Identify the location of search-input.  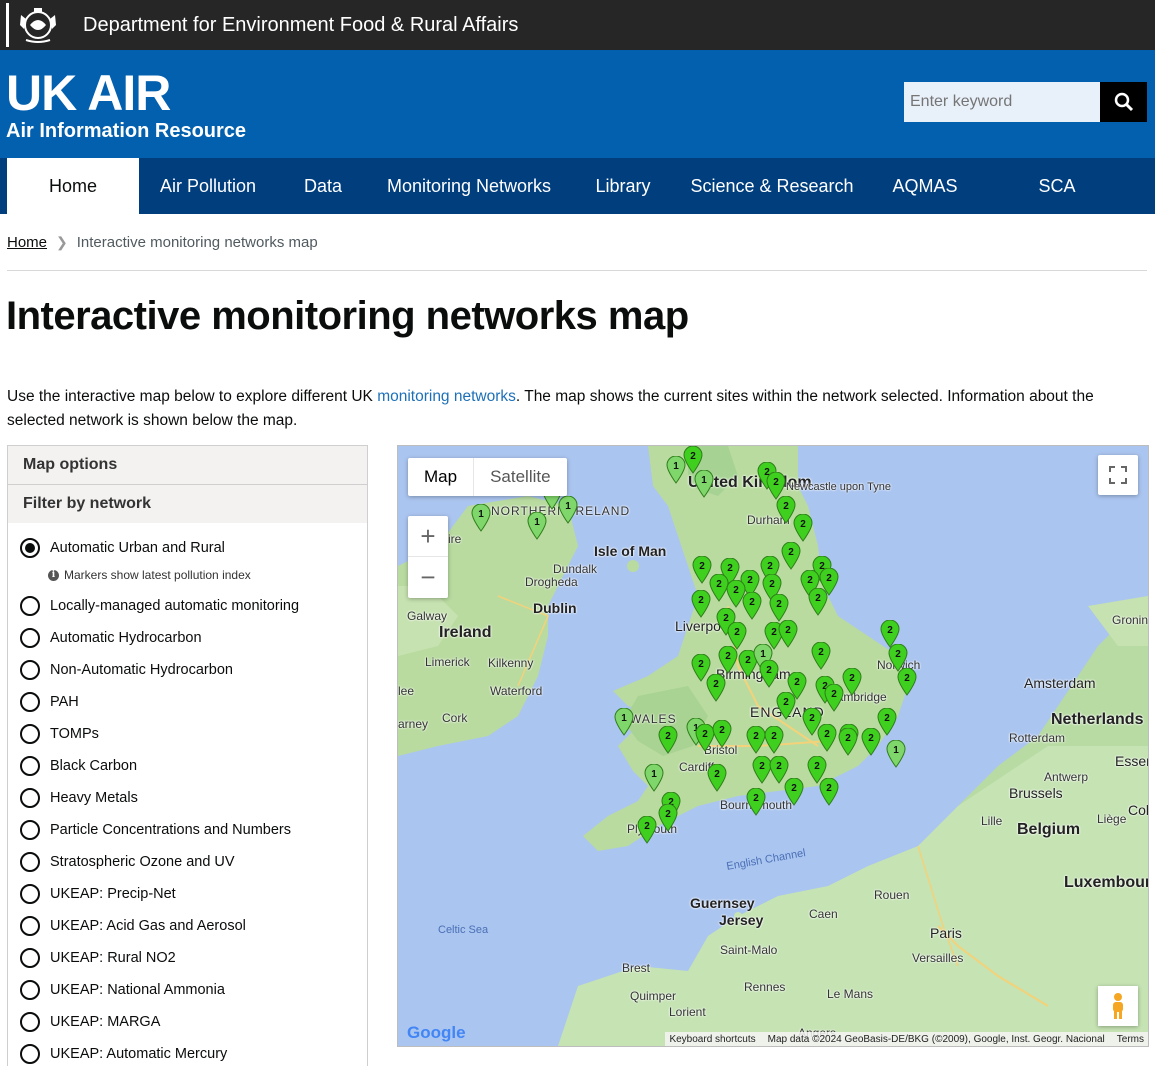
(1002, 102).